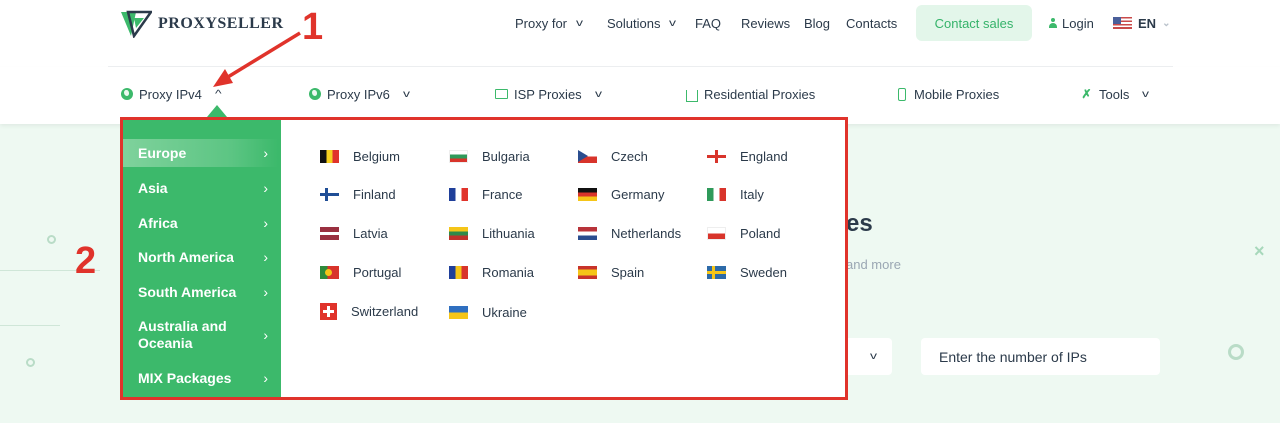  I want to click on country-label: Ukraine, so click(504, 312).